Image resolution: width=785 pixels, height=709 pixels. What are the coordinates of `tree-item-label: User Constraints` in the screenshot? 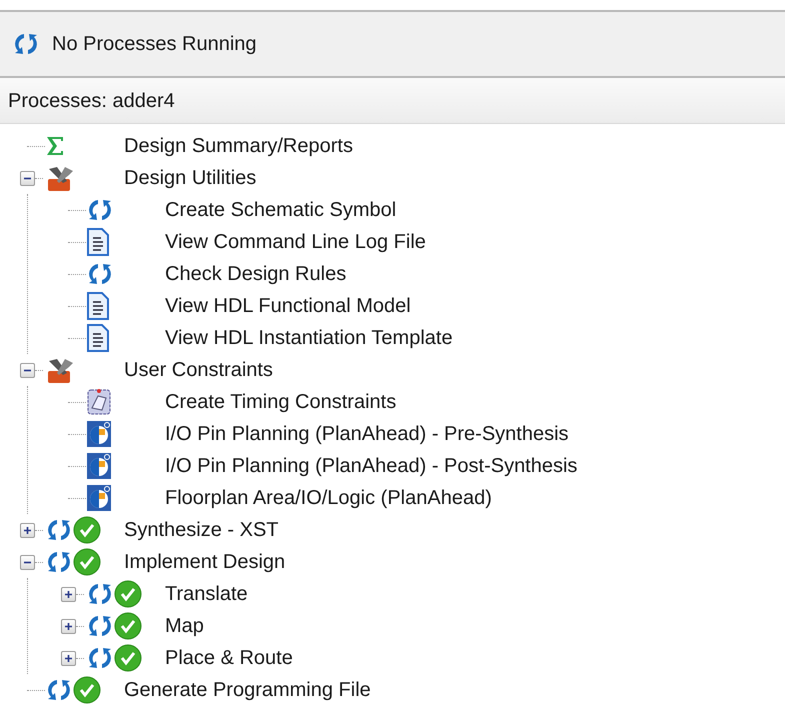 It's located at (198, 370).